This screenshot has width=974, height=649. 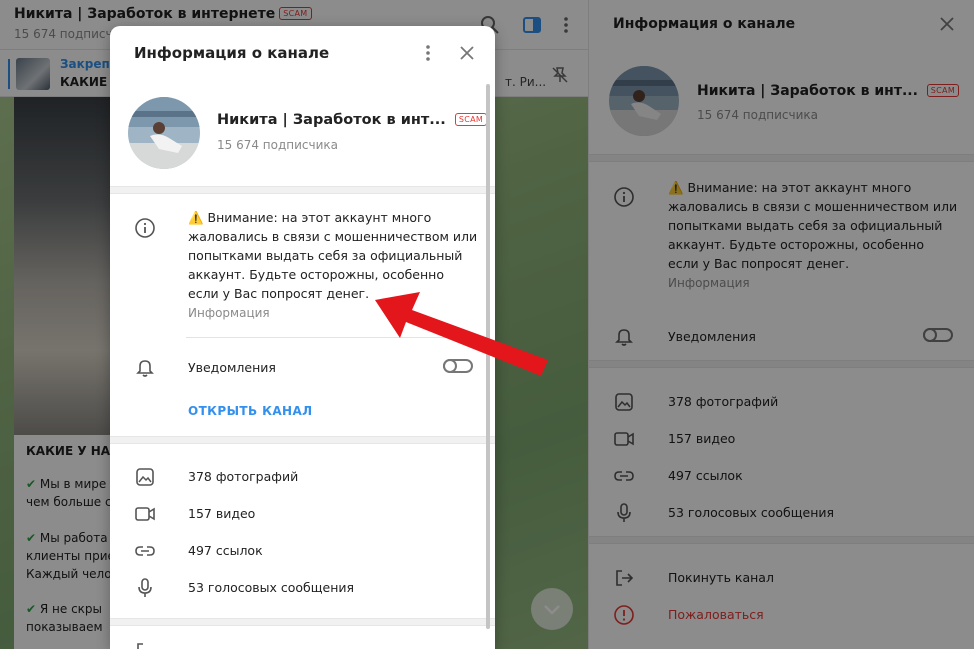 What do you see at coordinates (471, 119) in the screenshot?
I see `scam-badge: SCAM` at bounding box center [471, 119].